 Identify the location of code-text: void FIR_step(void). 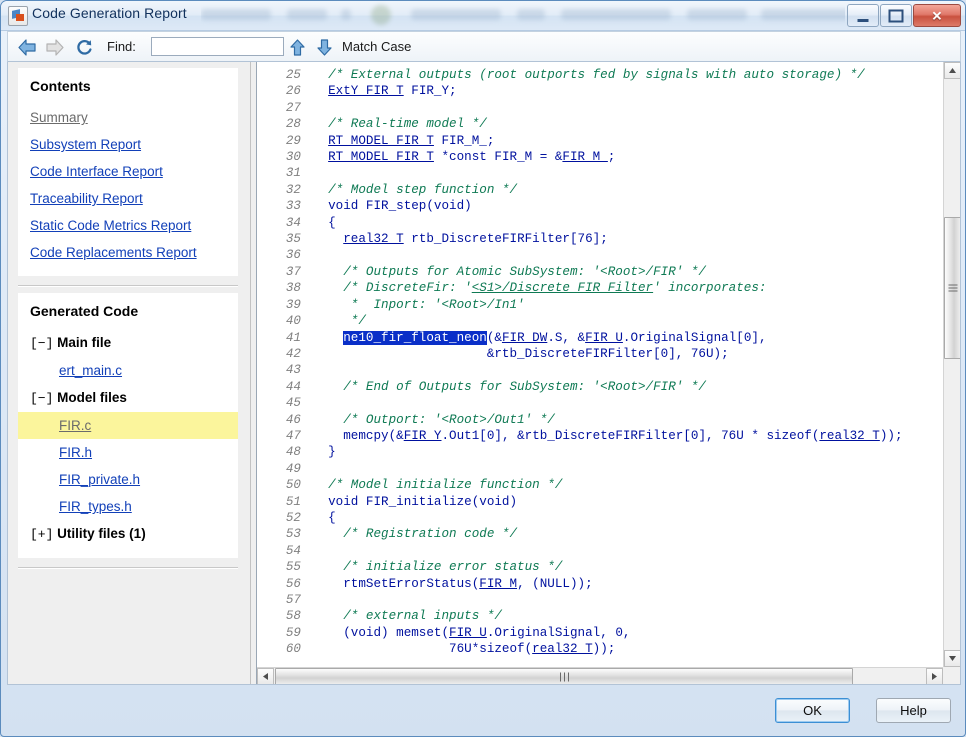
(392, 206).